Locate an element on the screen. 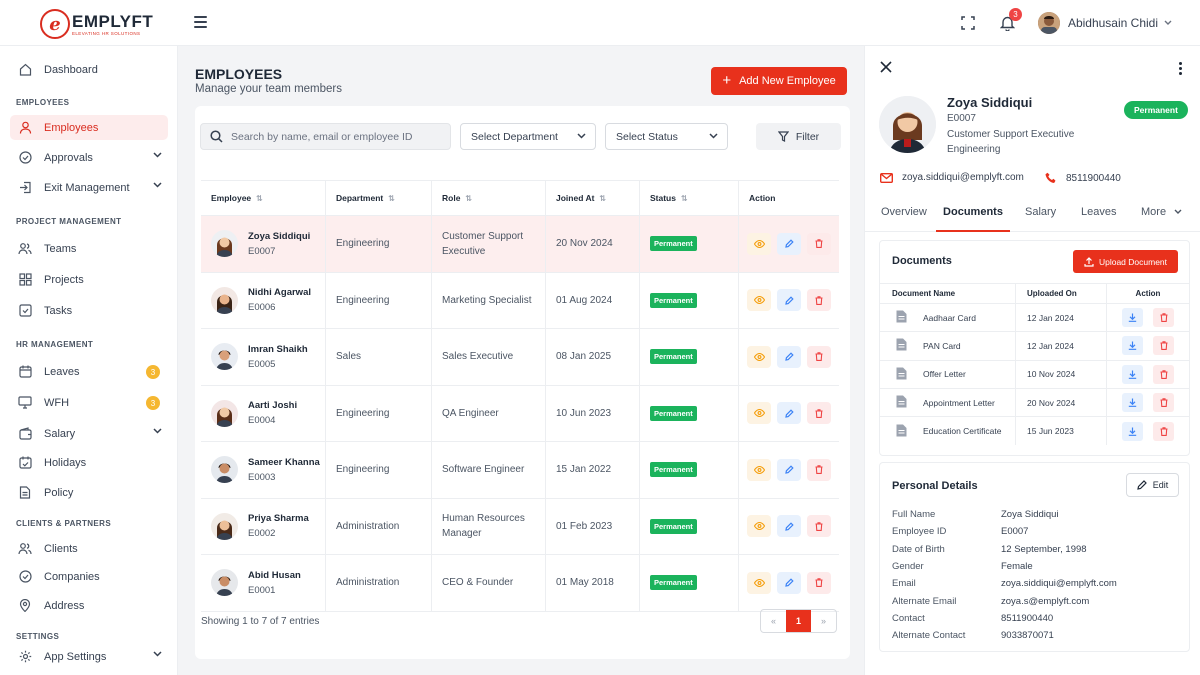  employee-name: Nidhi Agarwal is located at coordinates (279, 292).